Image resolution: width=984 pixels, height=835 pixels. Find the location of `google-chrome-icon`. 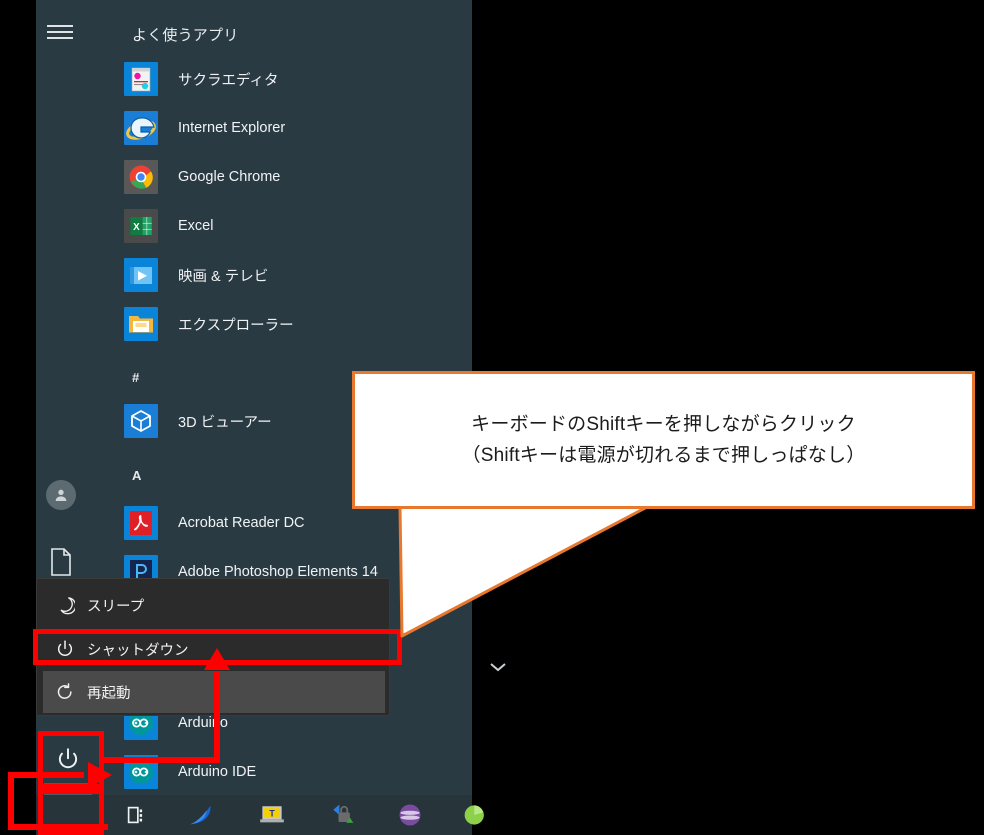

google-chrome-icon is located at coordinates (141, 177).